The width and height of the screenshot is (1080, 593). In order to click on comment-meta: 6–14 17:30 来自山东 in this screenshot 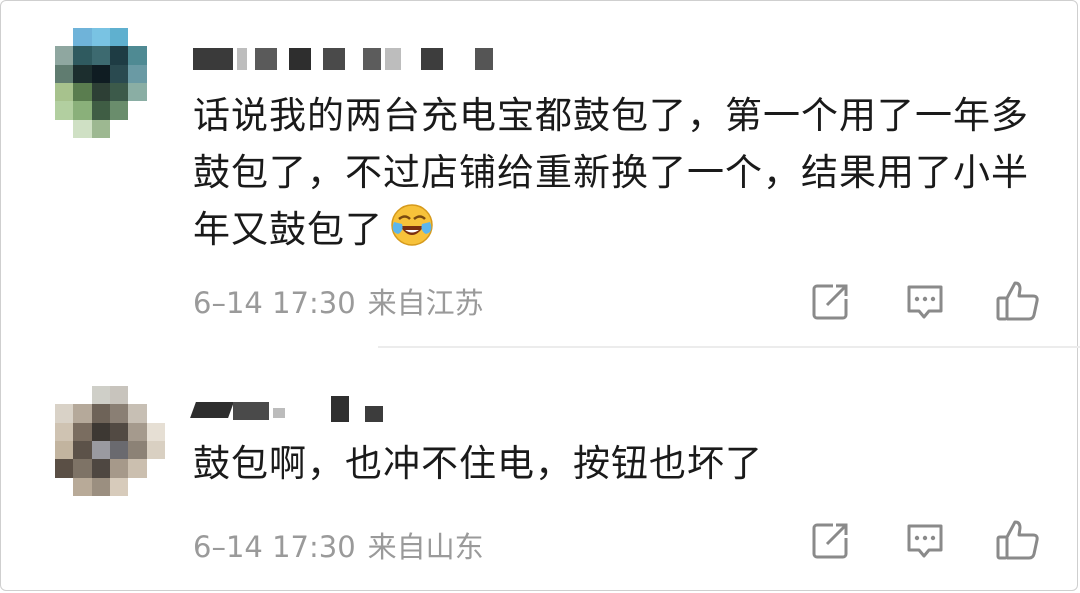, I will do `click(338, 545)`.